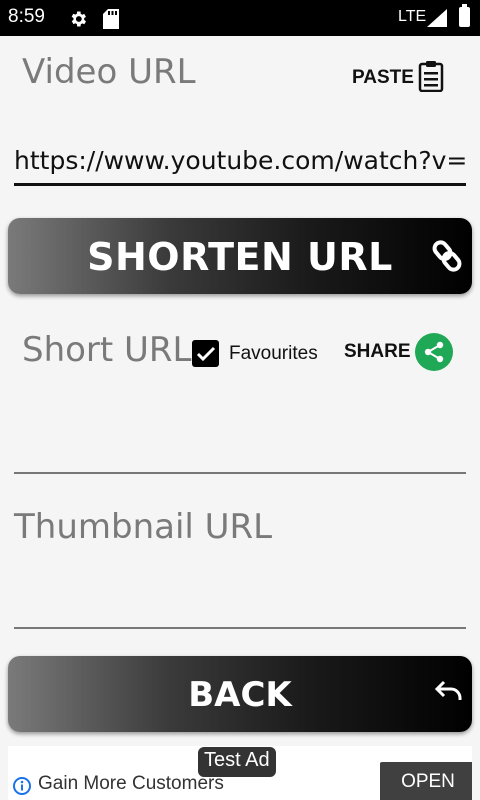 This screenshot has width=480, height=800. I want to click on paste-label: PASTE, so click(383, 77).